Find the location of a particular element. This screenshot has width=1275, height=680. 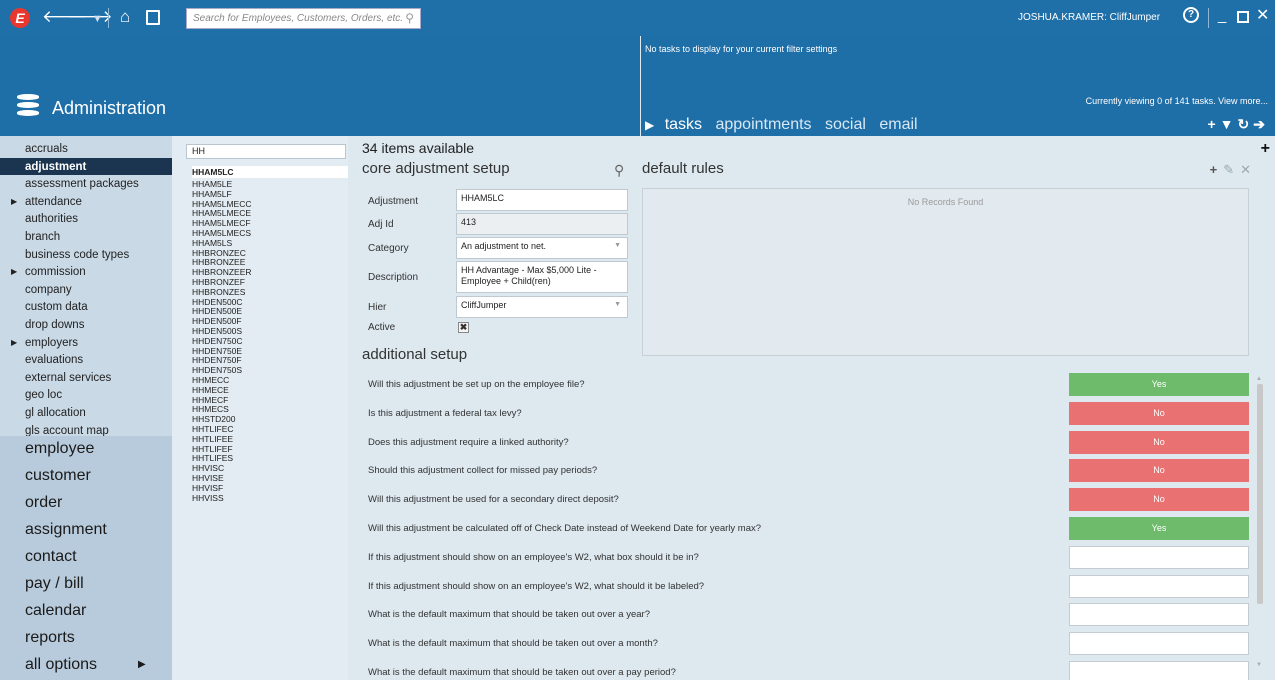

list-item: HHDEN500S is located at coordinates (270, 331).